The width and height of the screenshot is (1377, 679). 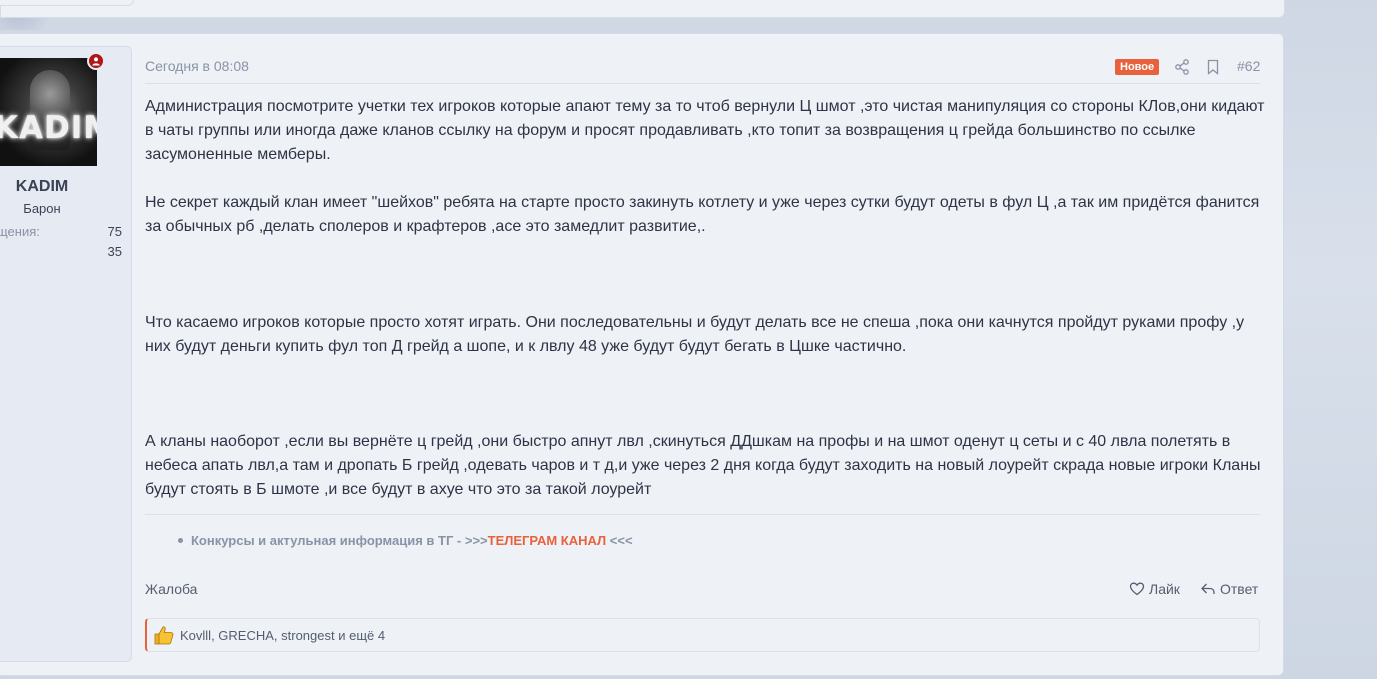 I want to click on avatar: KADIM, so click(x=48, y=112).